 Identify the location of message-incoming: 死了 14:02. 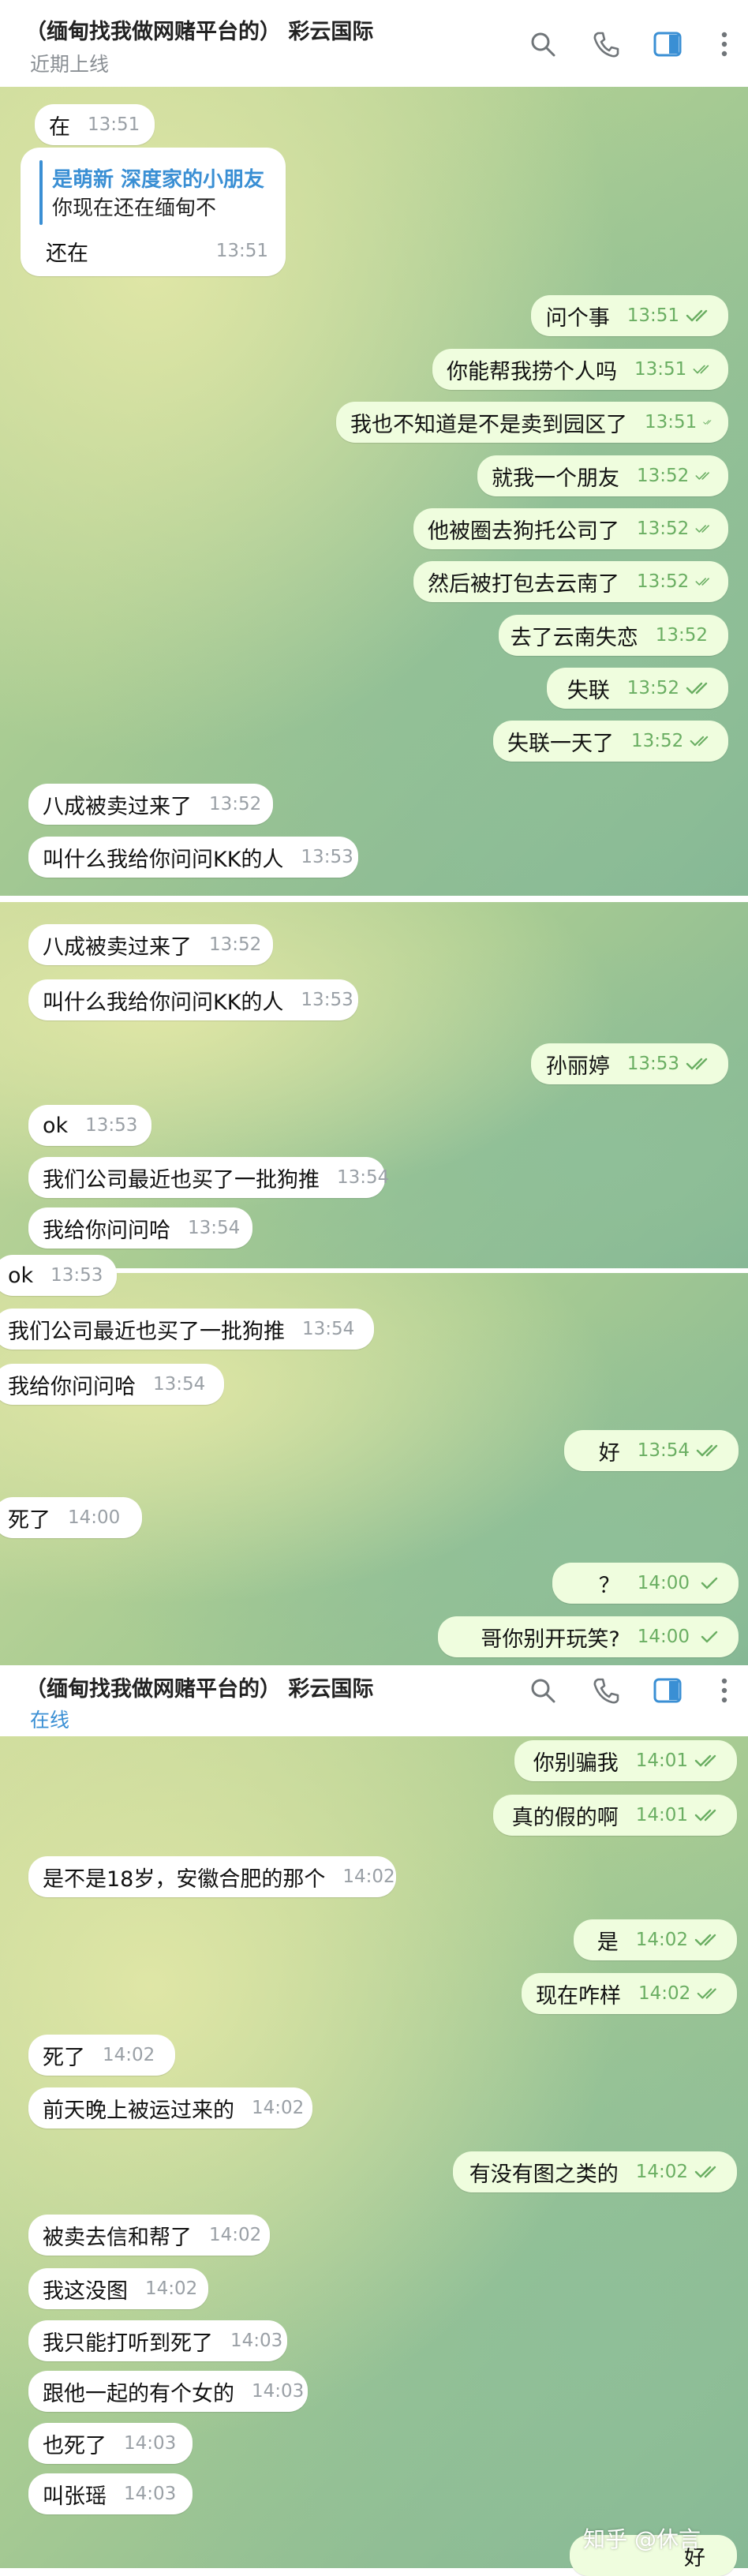
(101, 2055).